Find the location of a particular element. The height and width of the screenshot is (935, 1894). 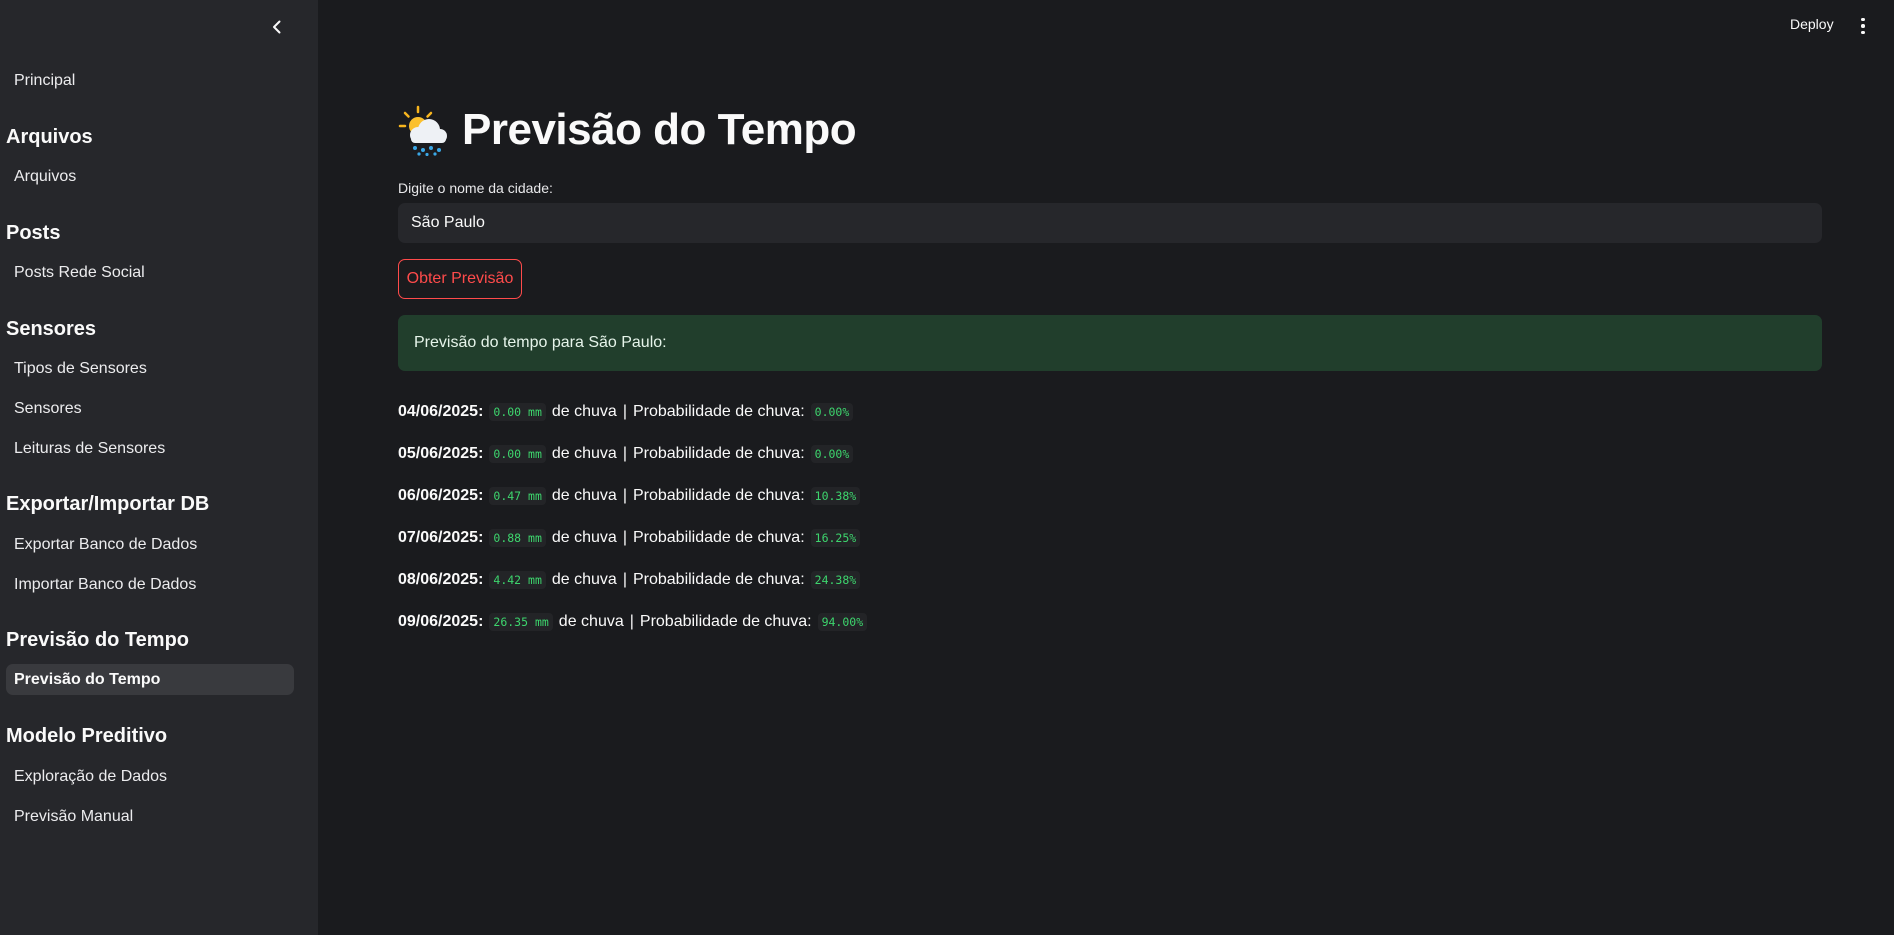

sidebar-item-importar-banco-de-dados: Importar Banco de Dados is located at coordinates (150, 584).